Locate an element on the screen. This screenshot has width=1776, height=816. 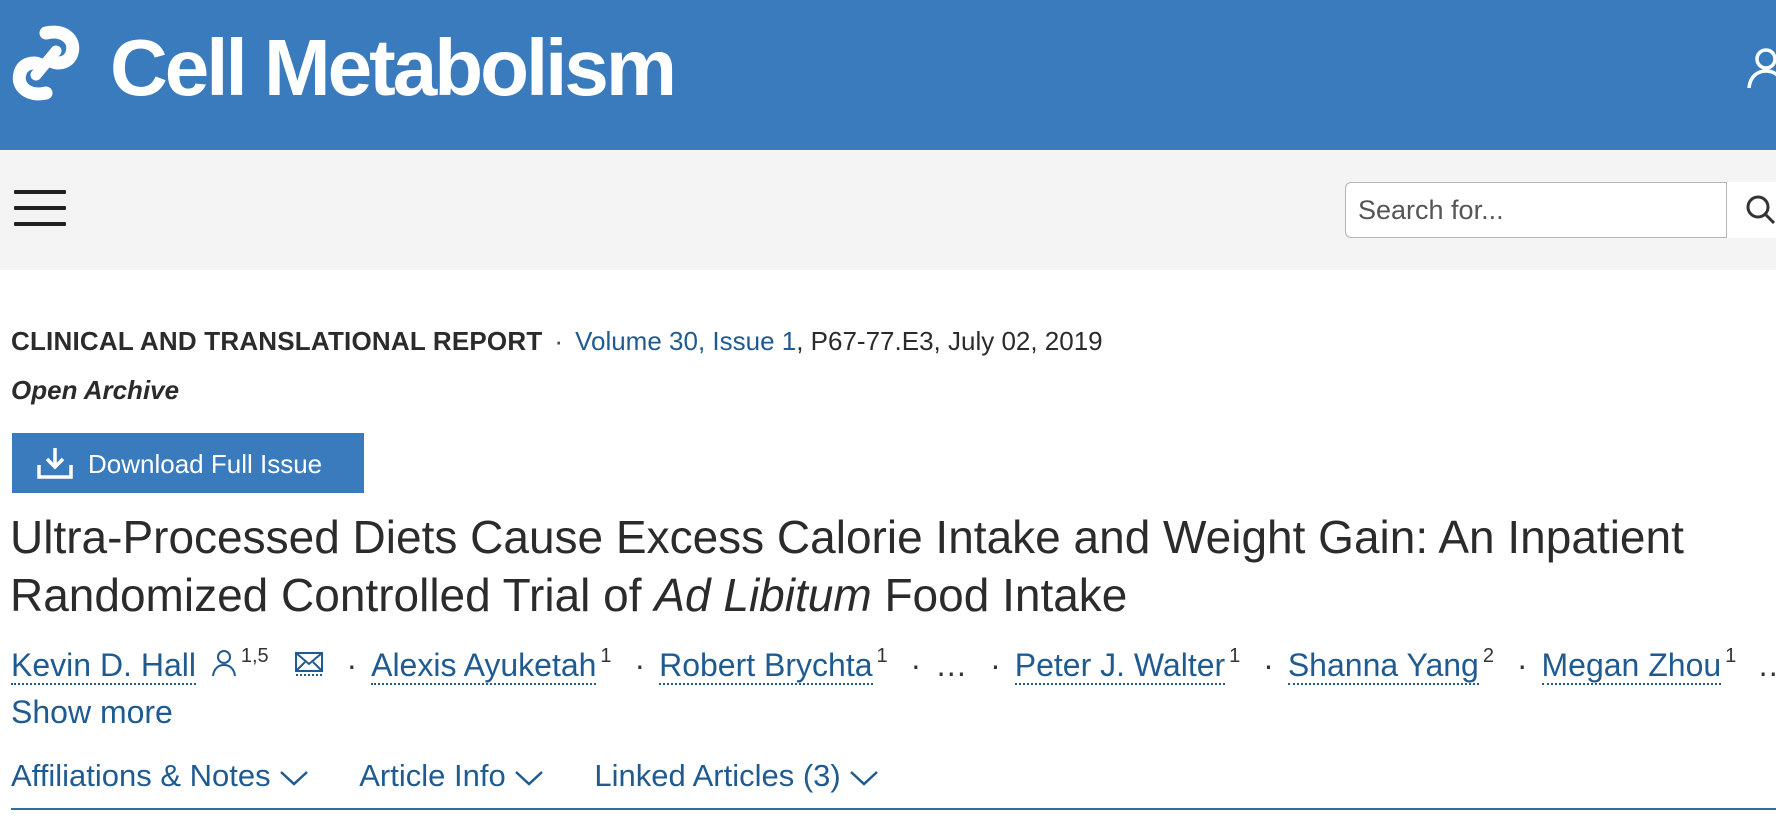
author-link: Robert Brychta is located at coordinates (765, 666).